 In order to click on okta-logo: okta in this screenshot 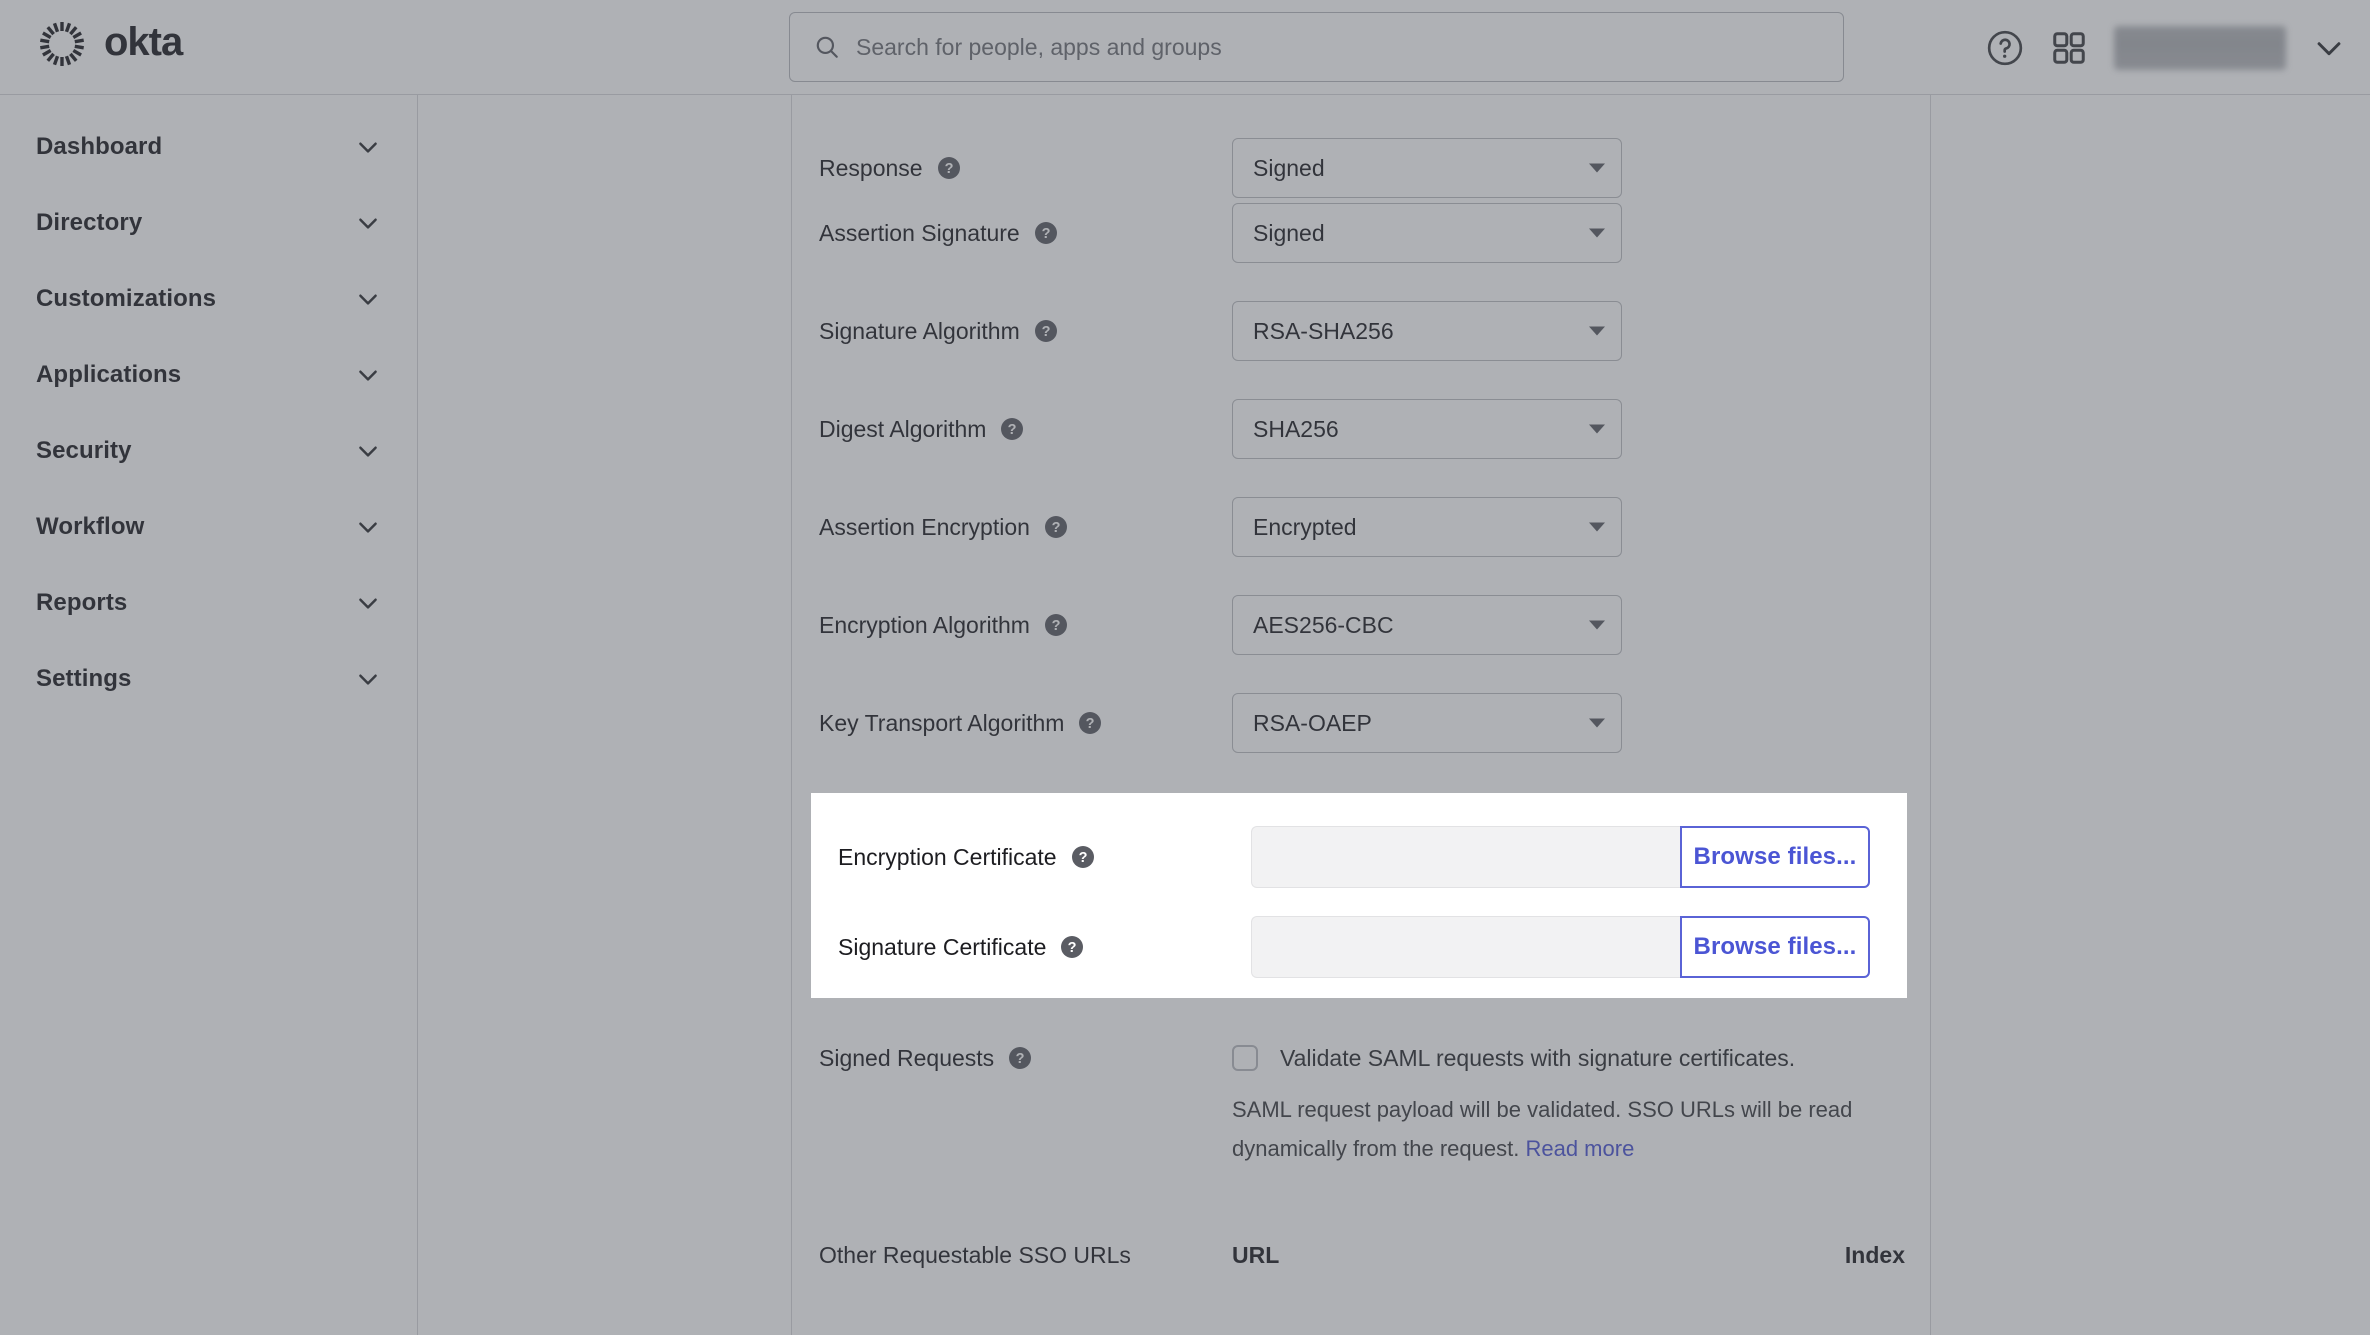, I will do `click(109, 44)`.